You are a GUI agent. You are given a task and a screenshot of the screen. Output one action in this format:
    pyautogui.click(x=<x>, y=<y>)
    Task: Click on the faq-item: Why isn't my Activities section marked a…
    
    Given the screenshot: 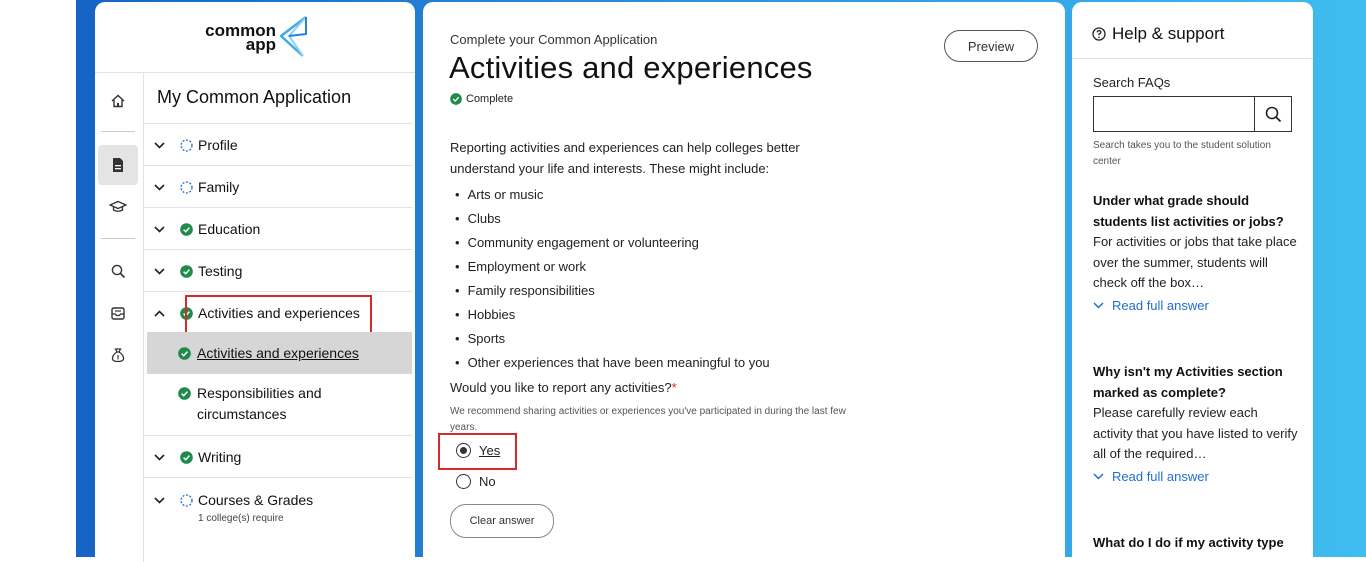 What is the action you would take?
    pyautogui.click(x=1195, y=424)
    